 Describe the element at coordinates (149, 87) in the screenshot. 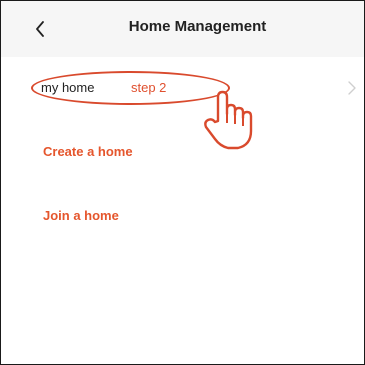

I see `step-label: step 2` at that location.